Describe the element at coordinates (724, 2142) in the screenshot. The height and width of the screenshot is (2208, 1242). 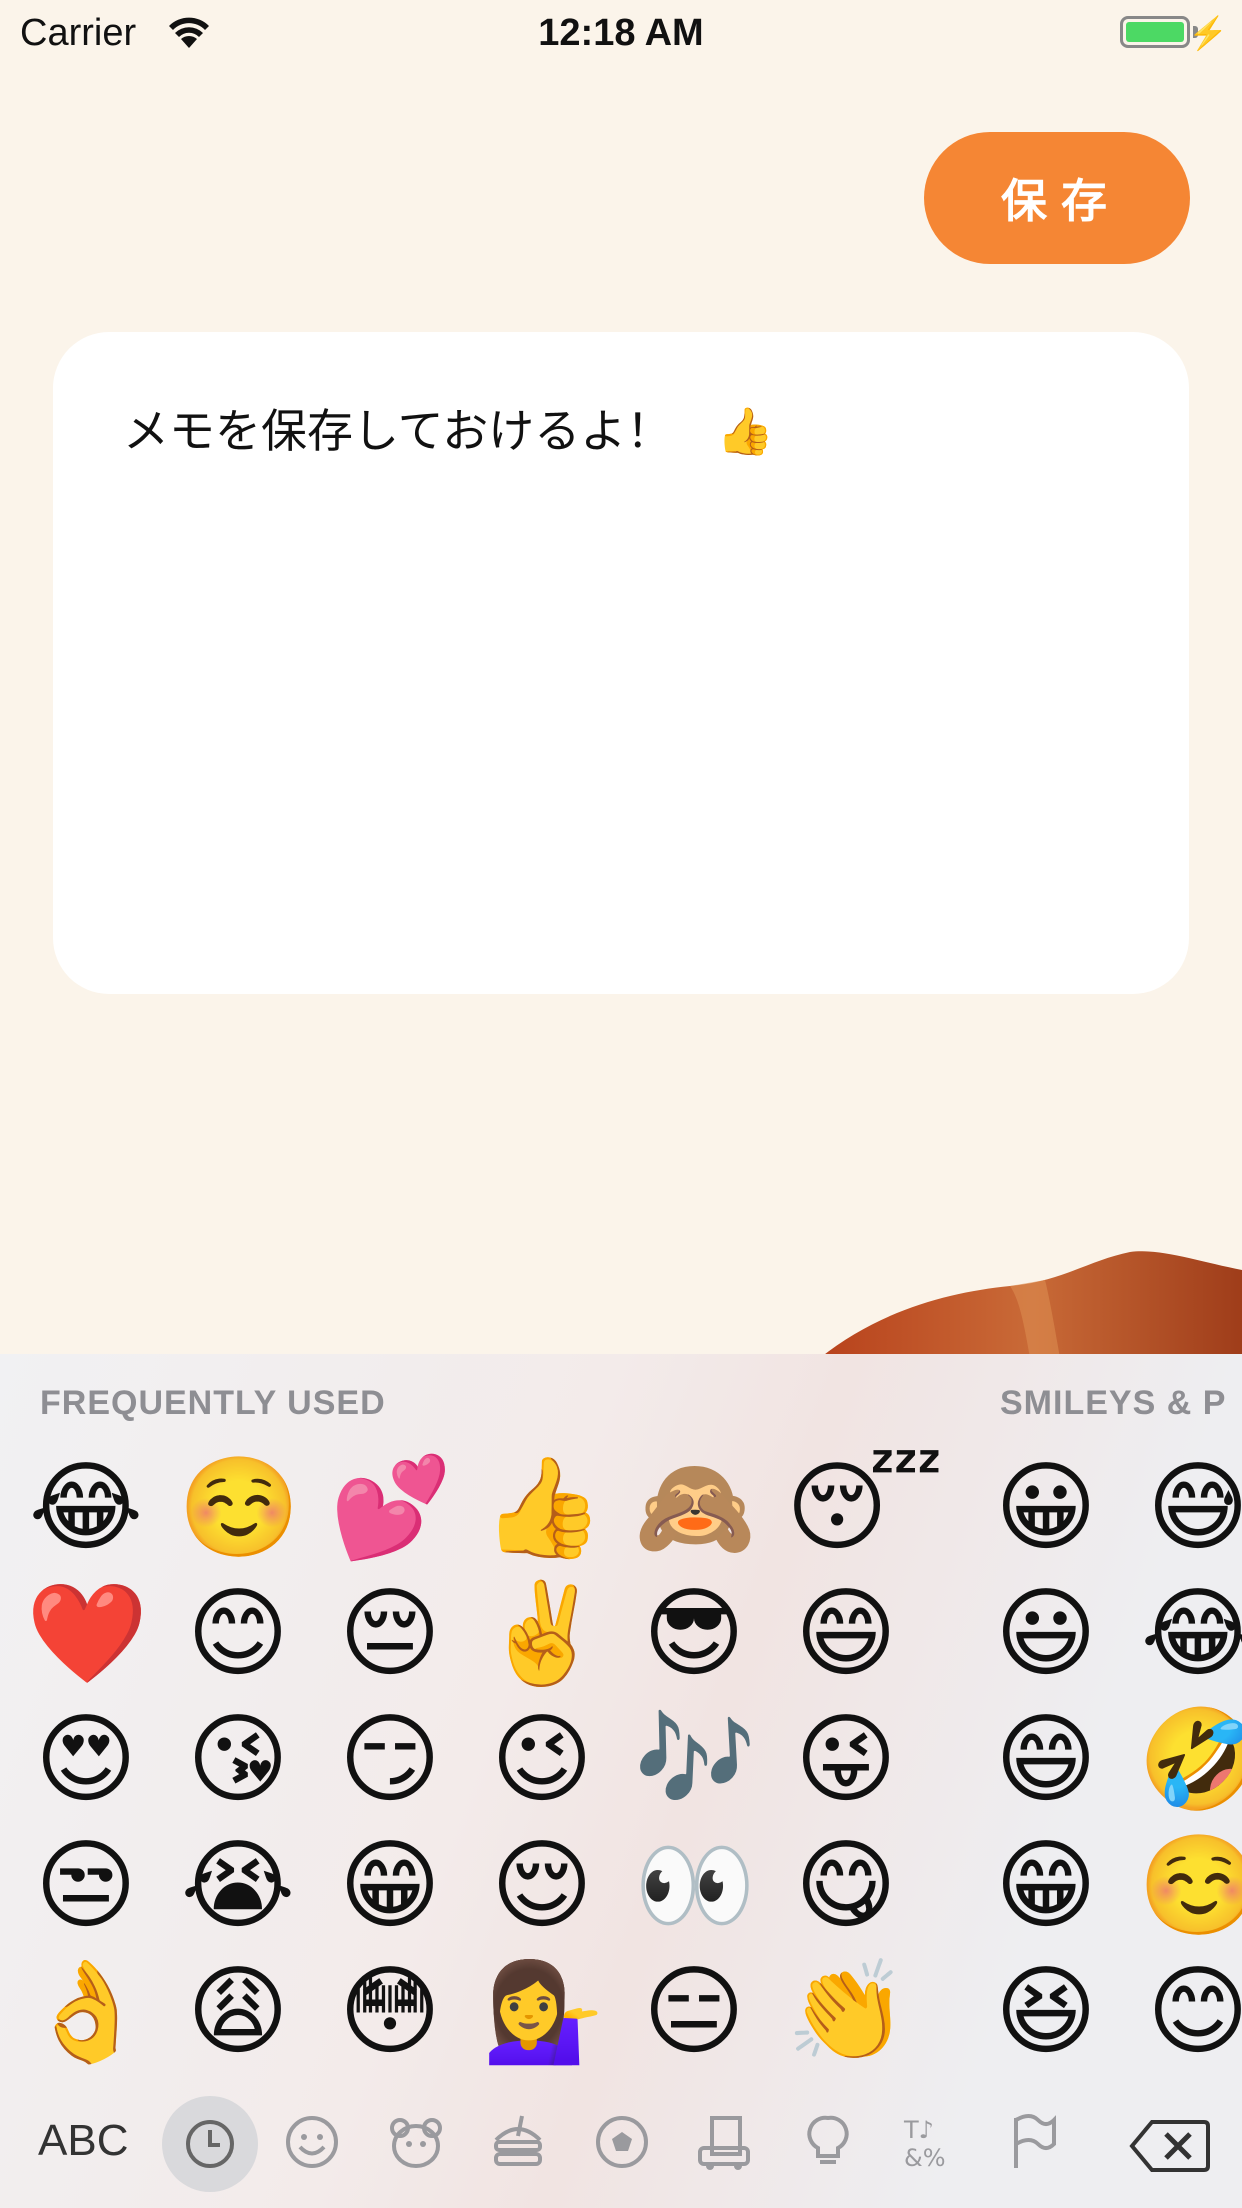
I see `building-icon` at that location.